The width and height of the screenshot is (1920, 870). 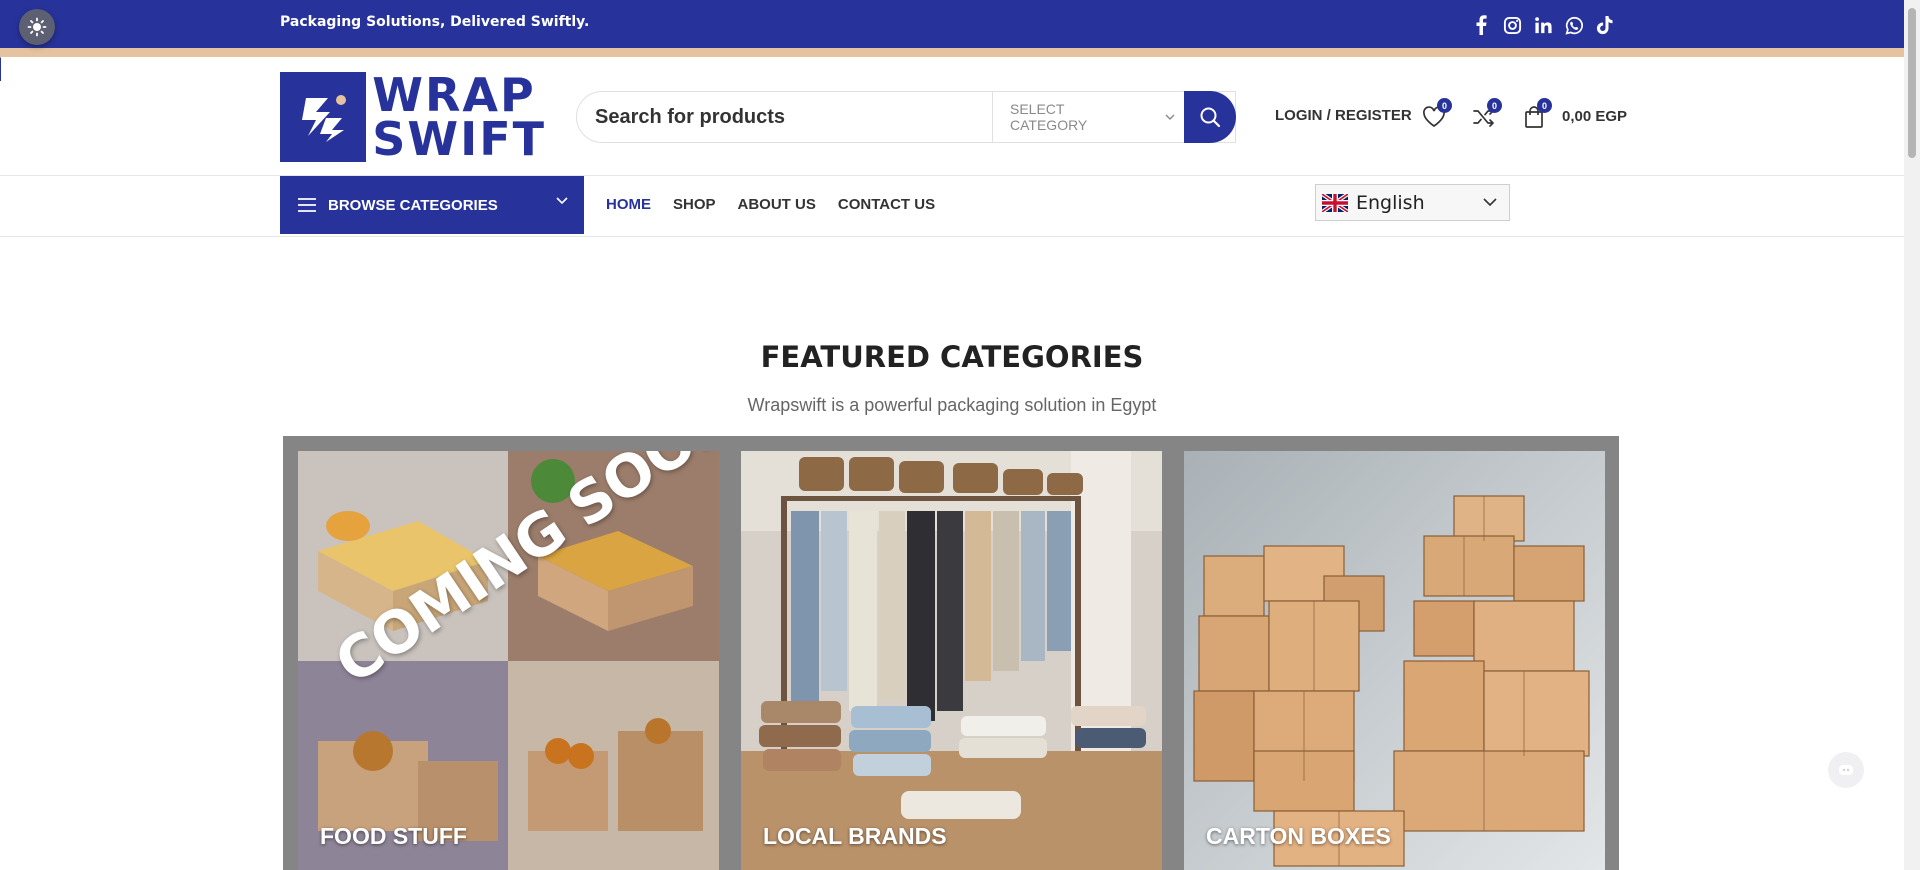 I want to click on theme-toggle-button, so click(x=37, y=27).